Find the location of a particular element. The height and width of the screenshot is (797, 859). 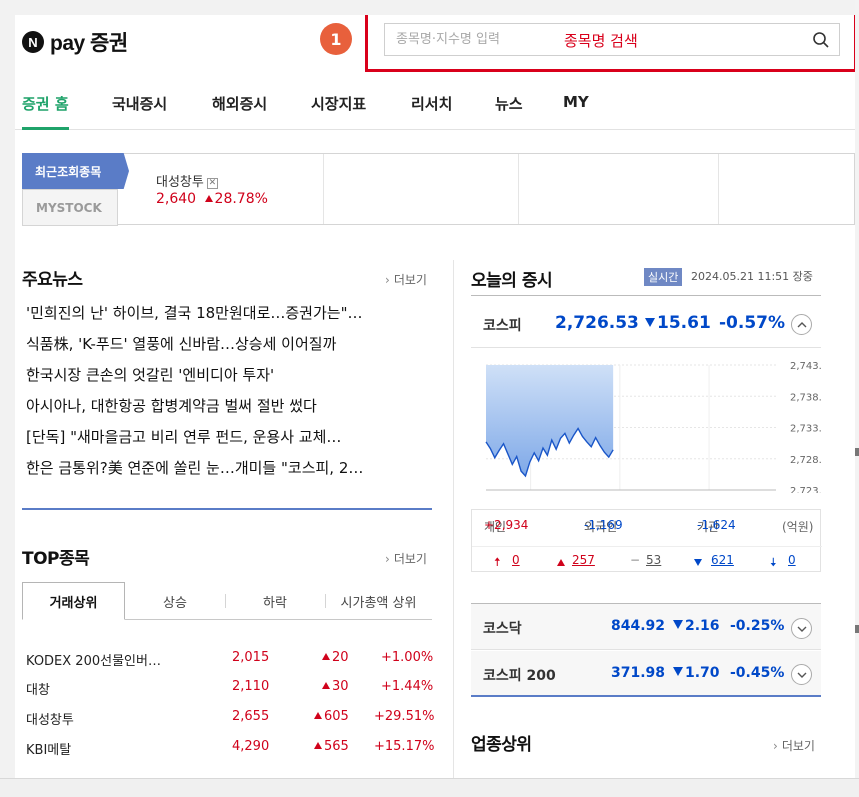

tab-market-cap: 시가총액 상위 is located at coordinates (378, 601).